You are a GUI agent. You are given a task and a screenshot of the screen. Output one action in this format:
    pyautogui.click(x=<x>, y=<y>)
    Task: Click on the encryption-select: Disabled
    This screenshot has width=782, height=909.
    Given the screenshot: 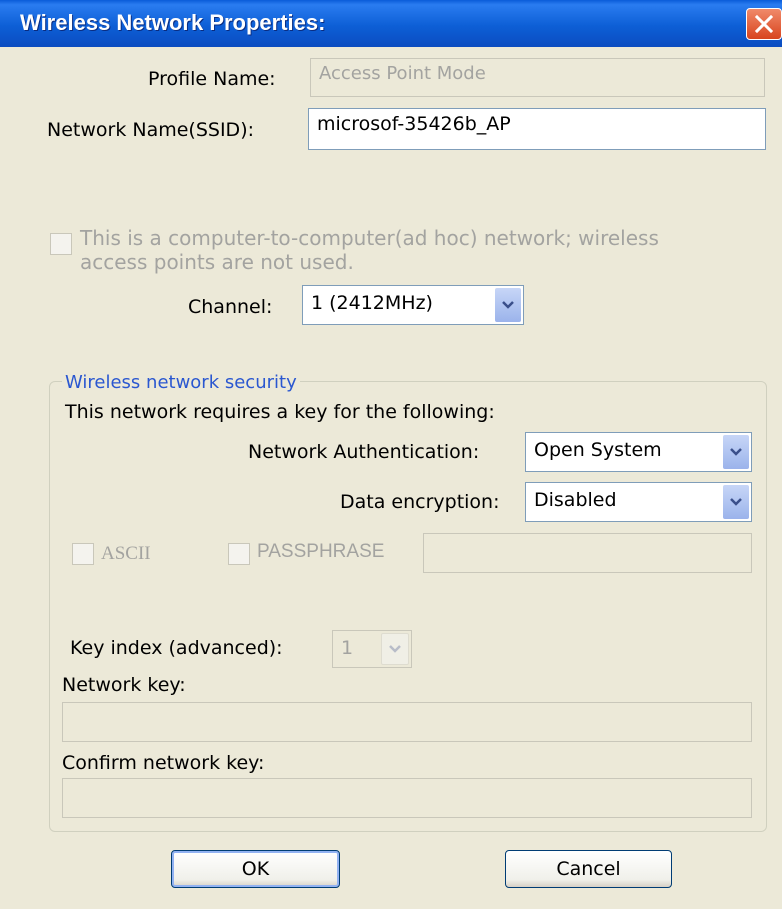 What is the action you would take?
    pyautogui.click(x=638, y=502)
    